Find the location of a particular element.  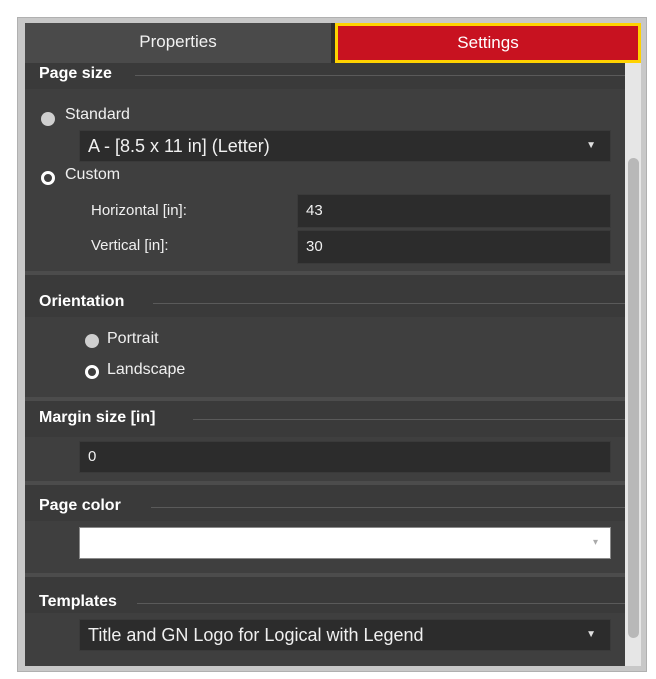

custom-radio is located at coordinates (48, 178).